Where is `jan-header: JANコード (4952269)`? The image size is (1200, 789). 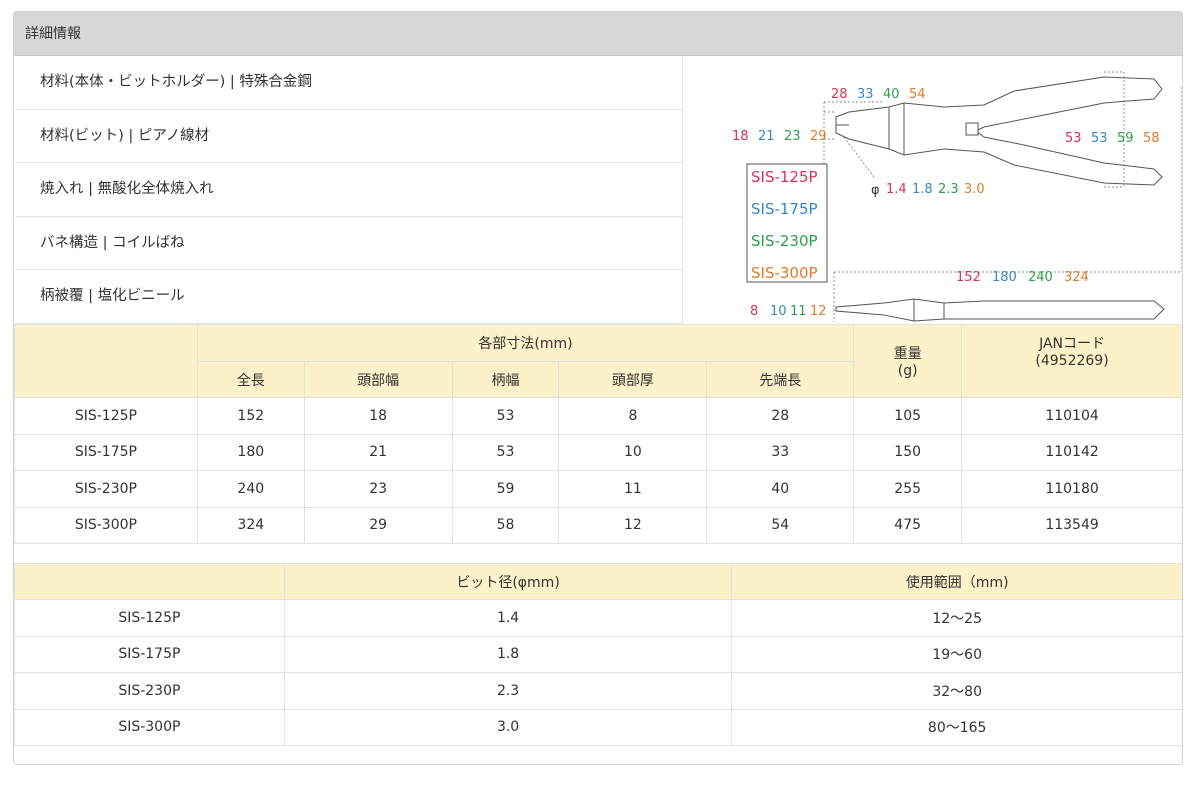
jan-header: JANコード (4952269) is located at coordinates (1071, 361).